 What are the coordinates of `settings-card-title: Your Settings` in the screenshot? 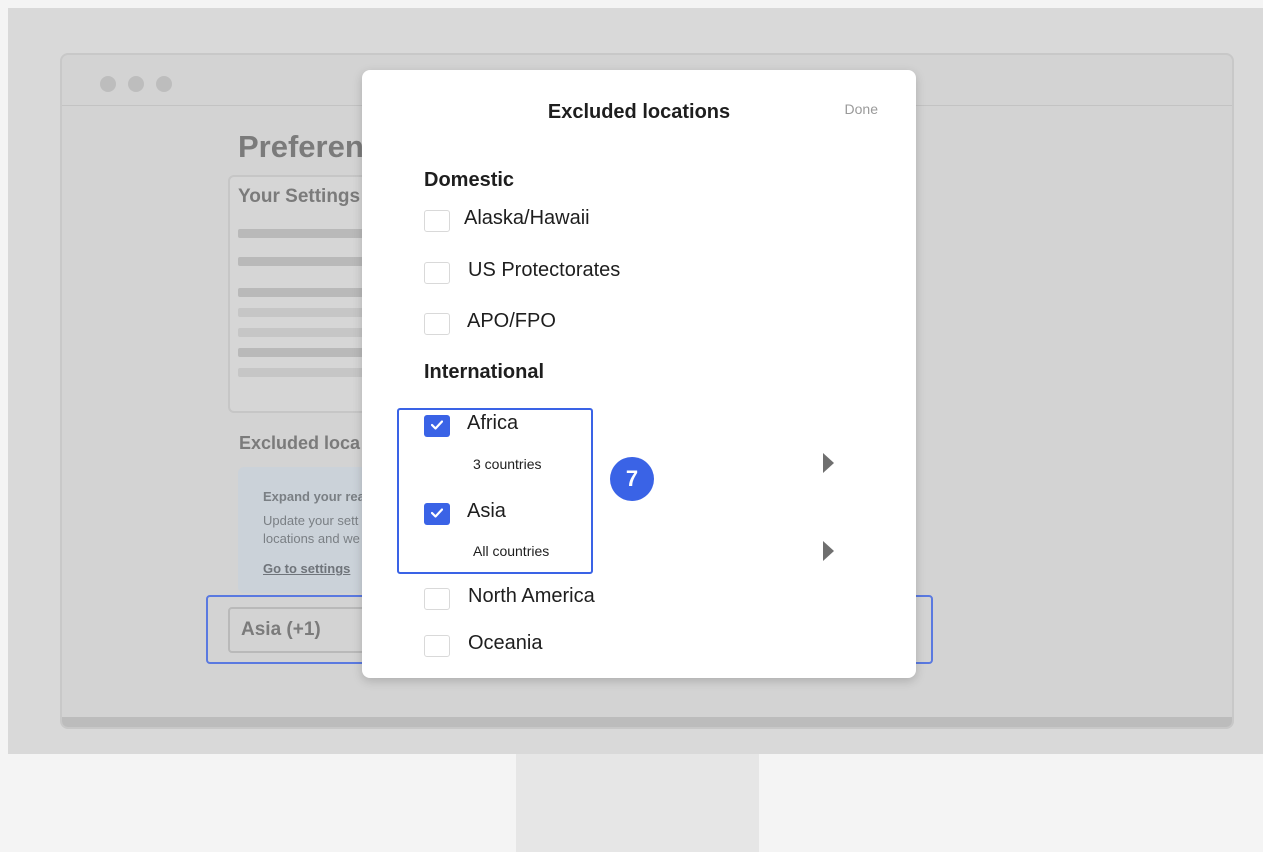 It's located at (299, 196).